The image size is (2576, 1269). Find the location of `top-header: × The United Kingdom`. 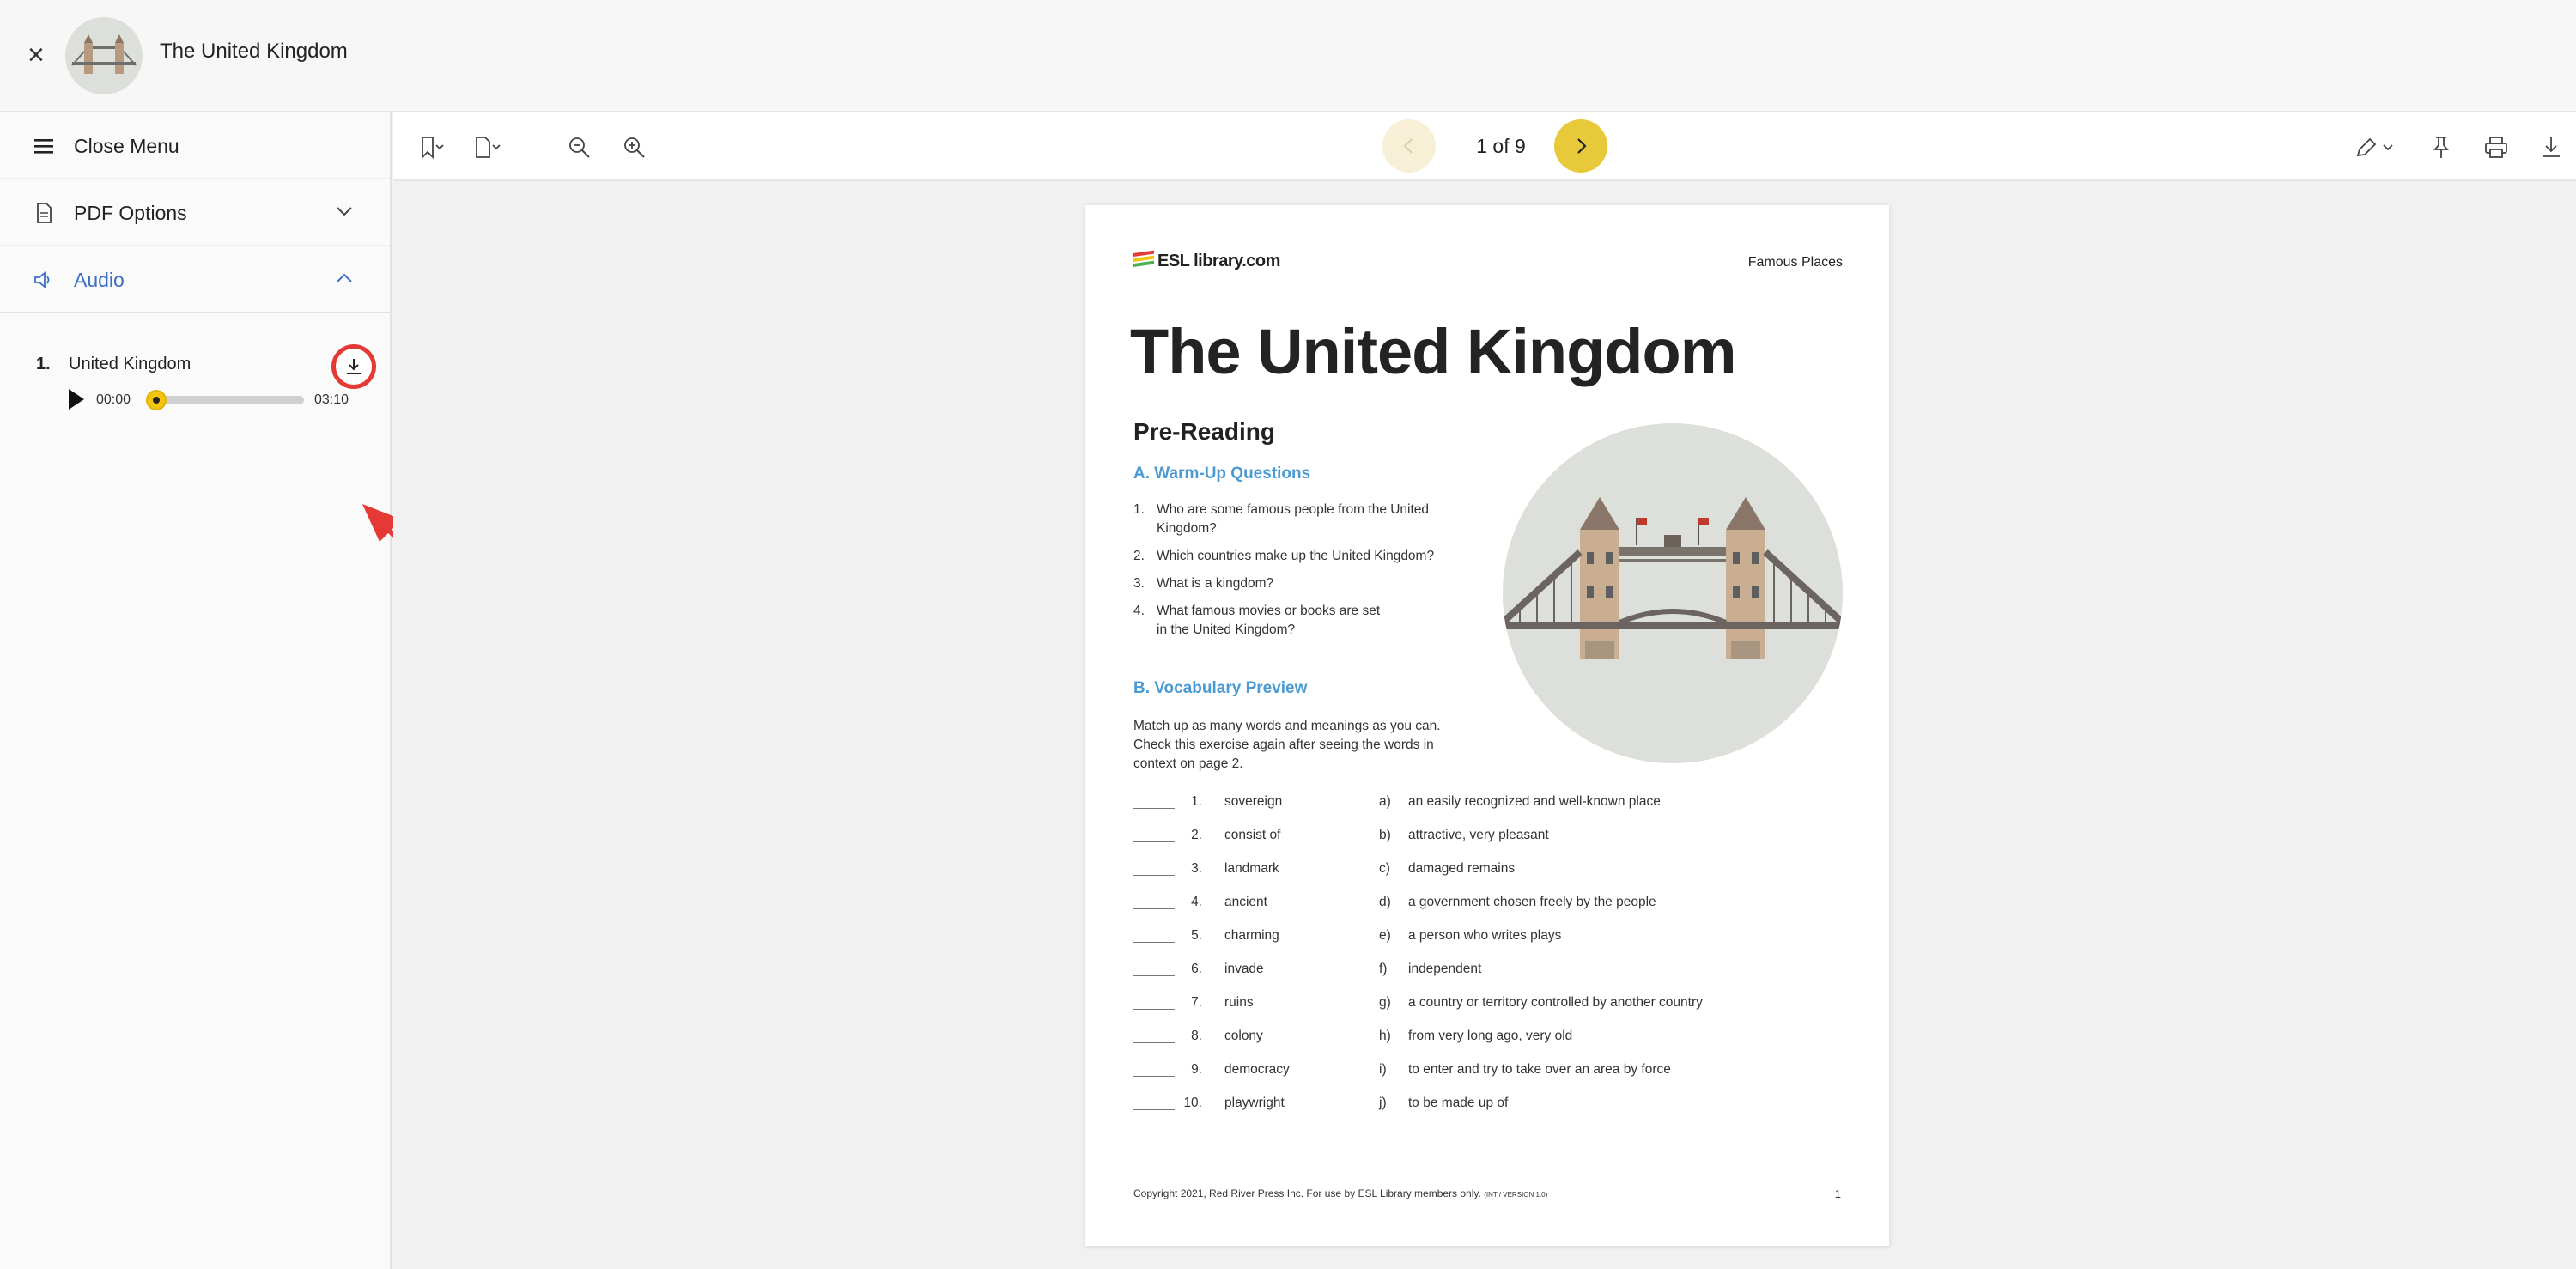

top-header: × The United Kingdom is located at coordinates (1288, 56).